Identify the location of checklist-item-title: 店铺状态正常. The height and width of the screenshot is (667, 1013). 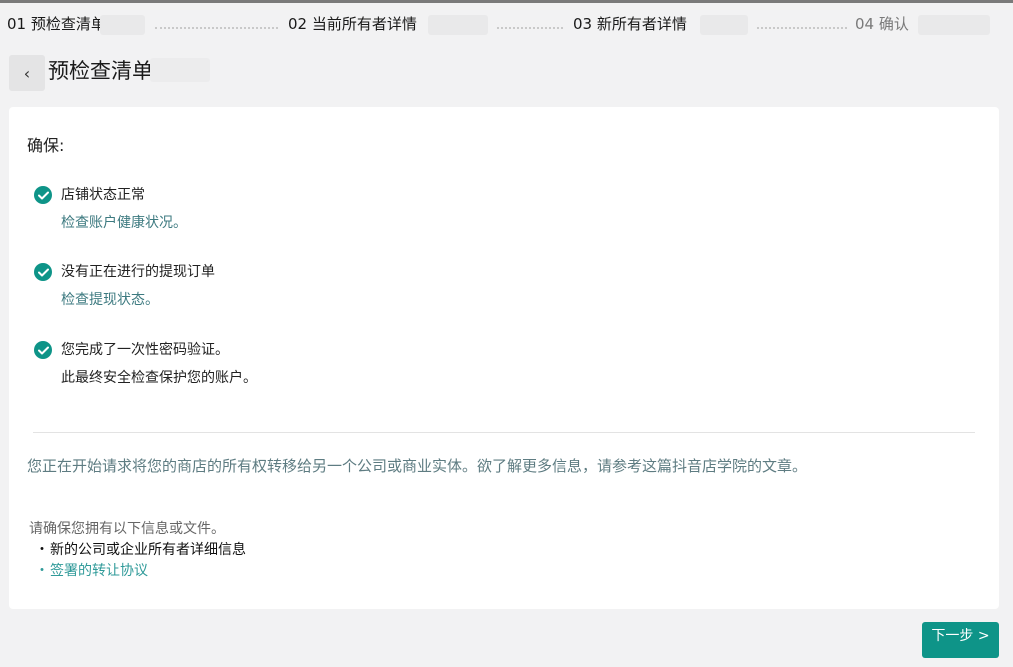
(103, 195).